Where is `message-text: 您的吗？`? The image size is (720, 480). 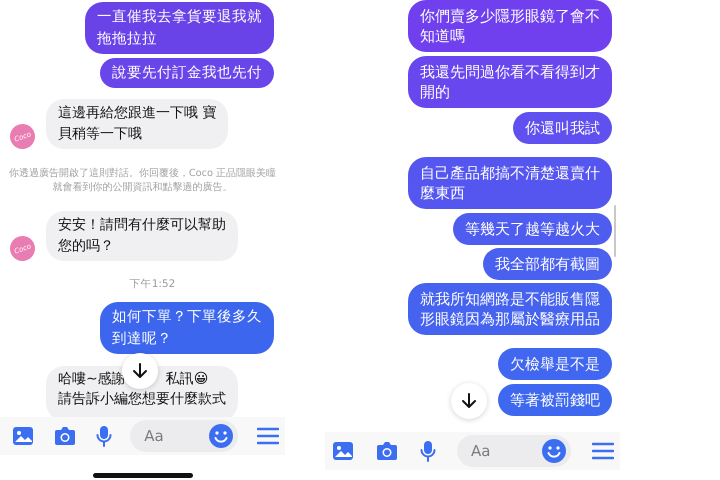 message-text: 您的吗？ is located at coordinates (86, 246).